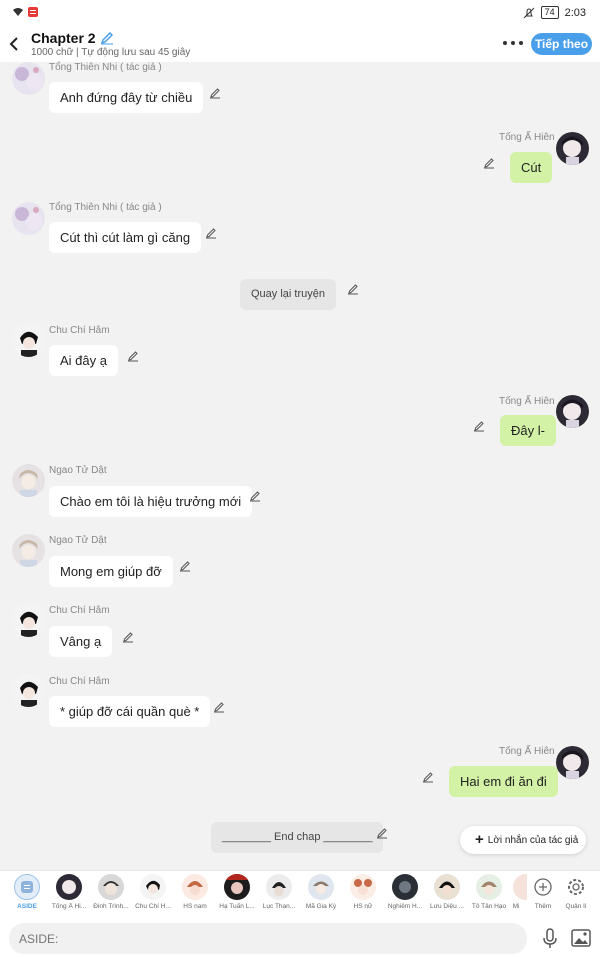 The image size is (600, 960). Describe the element at coordinates (528, 12) in the screenshot. I see `mute-icon` at that location.